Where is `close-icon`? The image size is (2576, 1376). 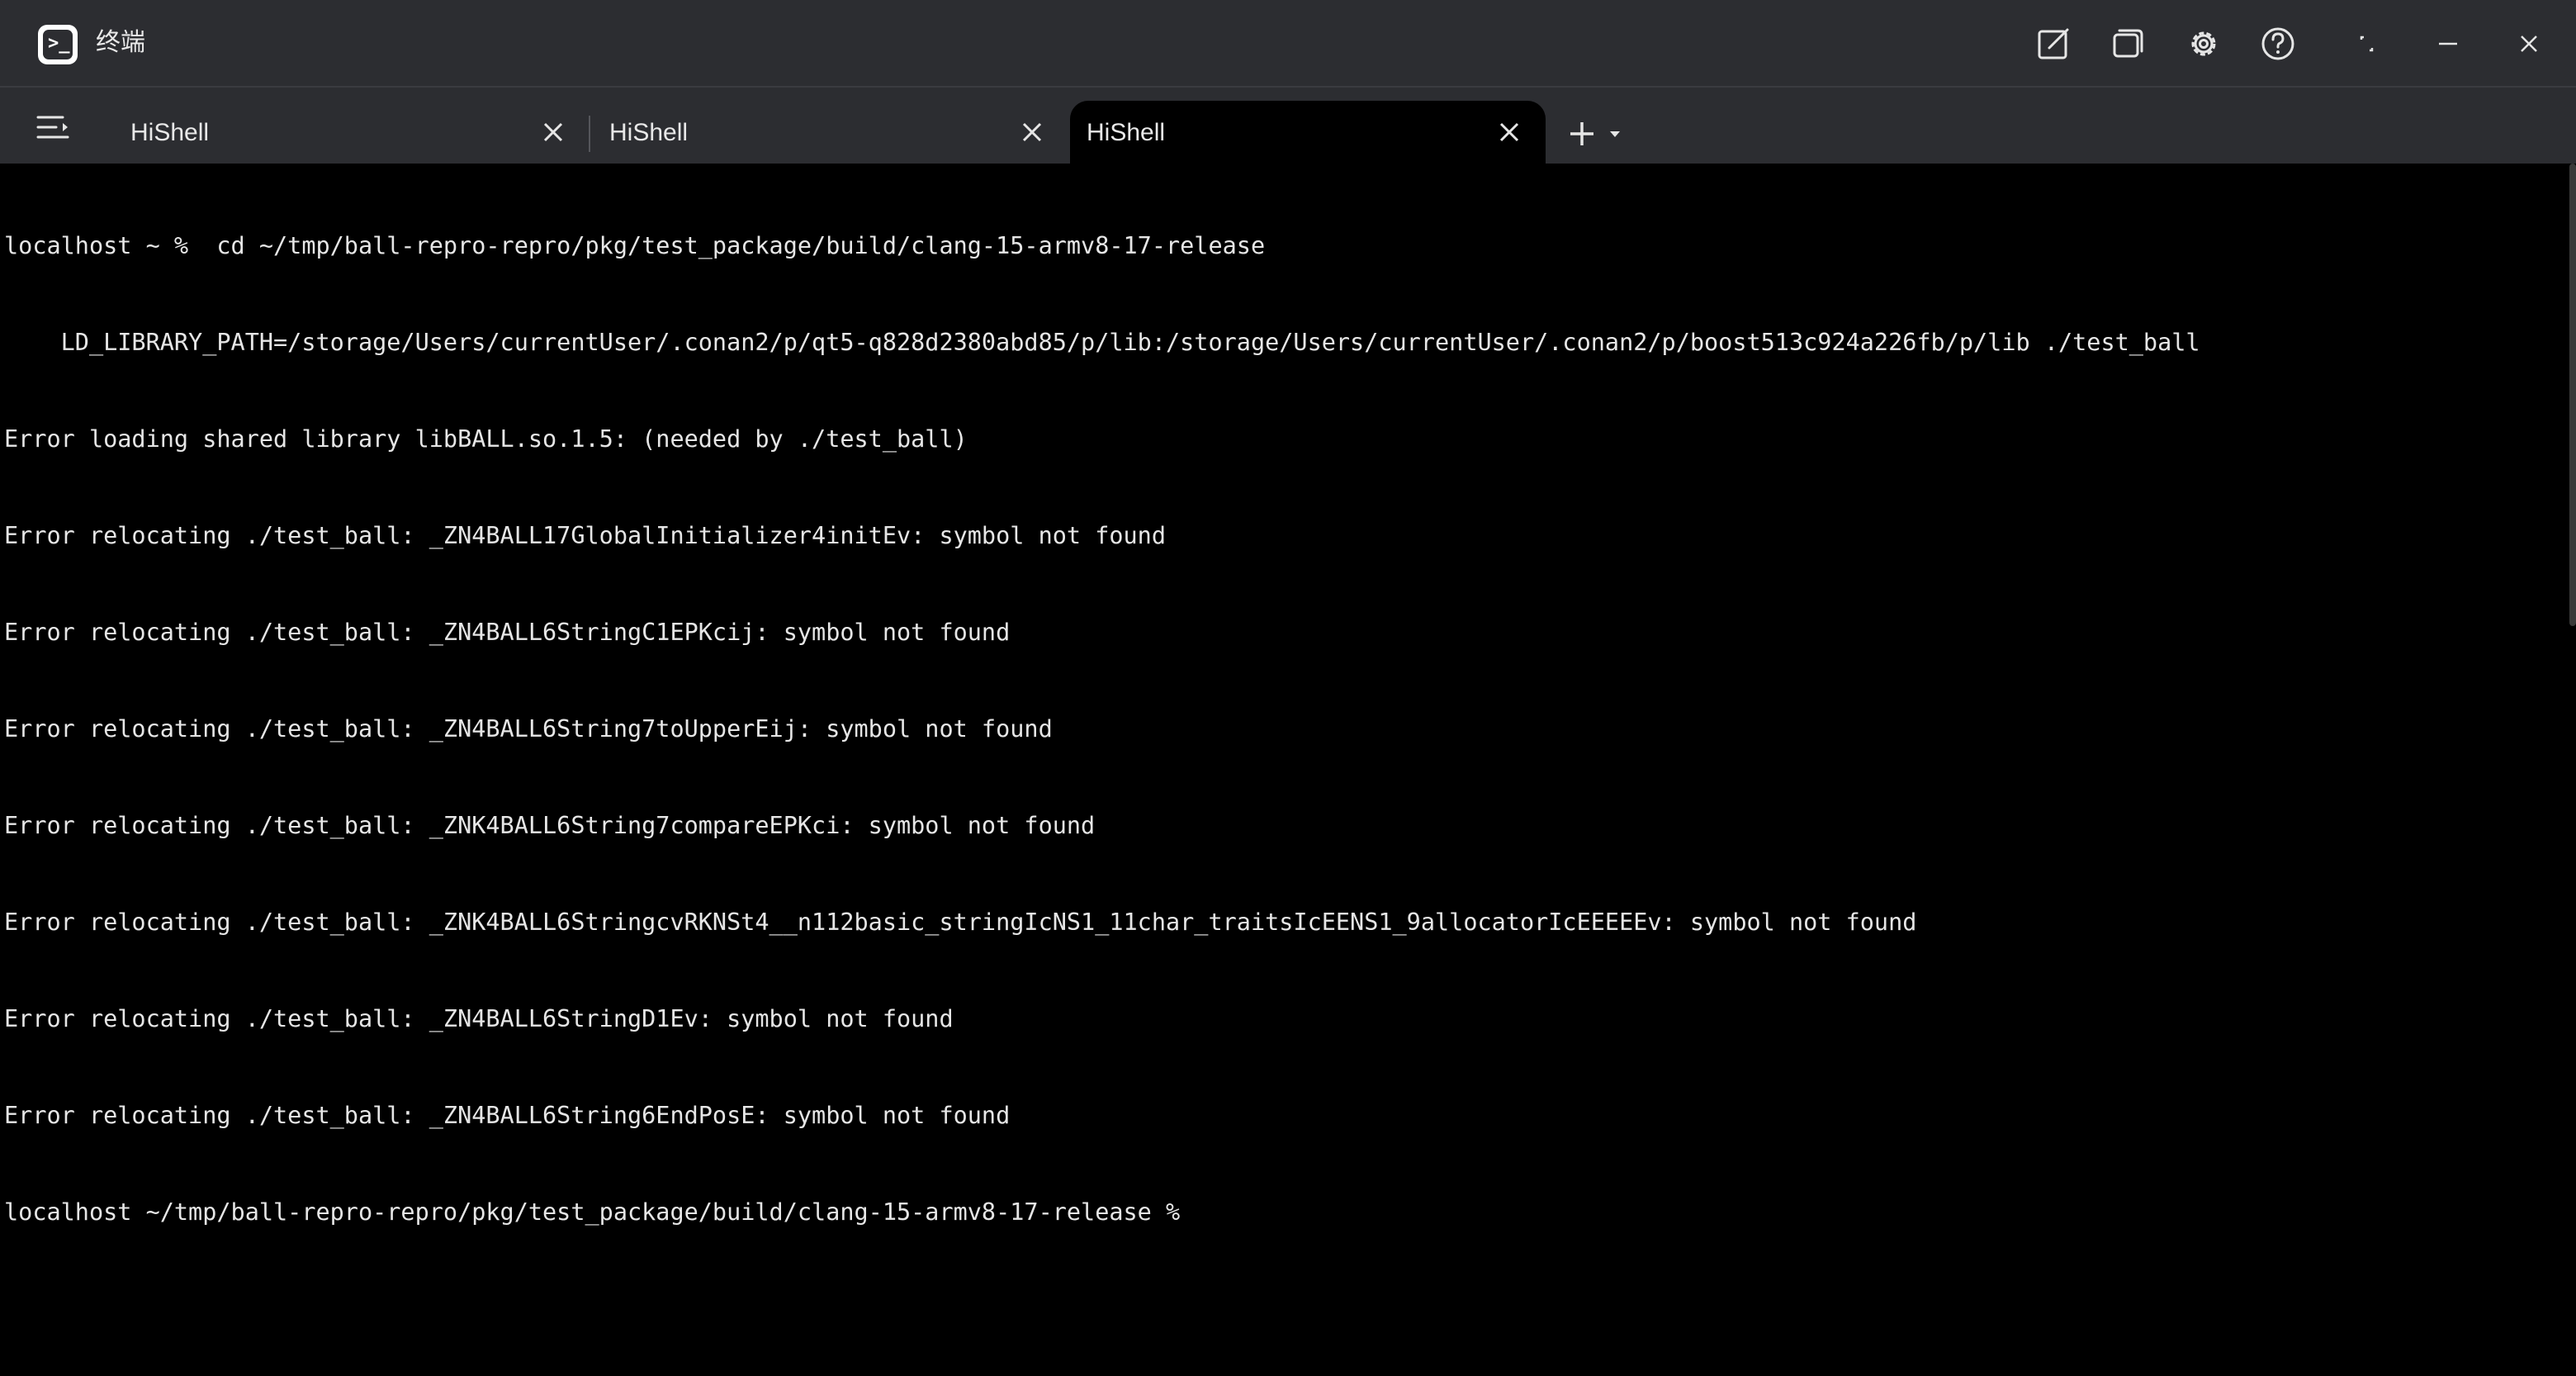
close-icon is located at coordinates (2529, 44).